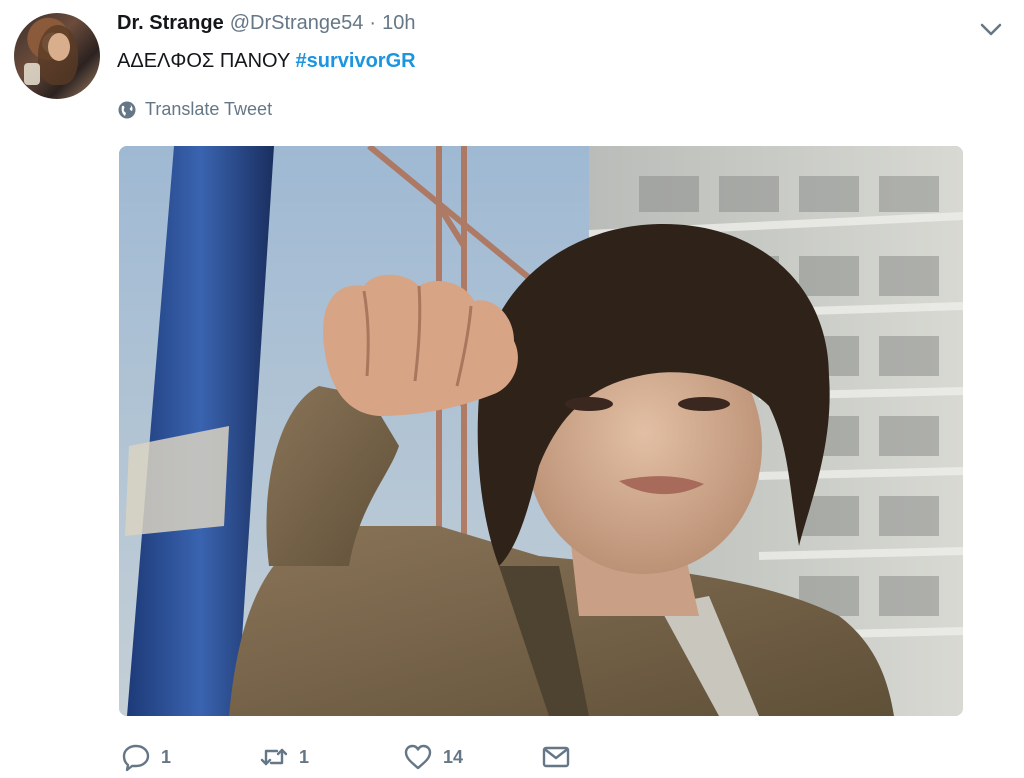 Image resolution: width=1024 pixels, height=778 pixels. What do you see at coordinates (274, 757) in the screenshot?
I see `retweet-icon` at bounding box center [274, 757].